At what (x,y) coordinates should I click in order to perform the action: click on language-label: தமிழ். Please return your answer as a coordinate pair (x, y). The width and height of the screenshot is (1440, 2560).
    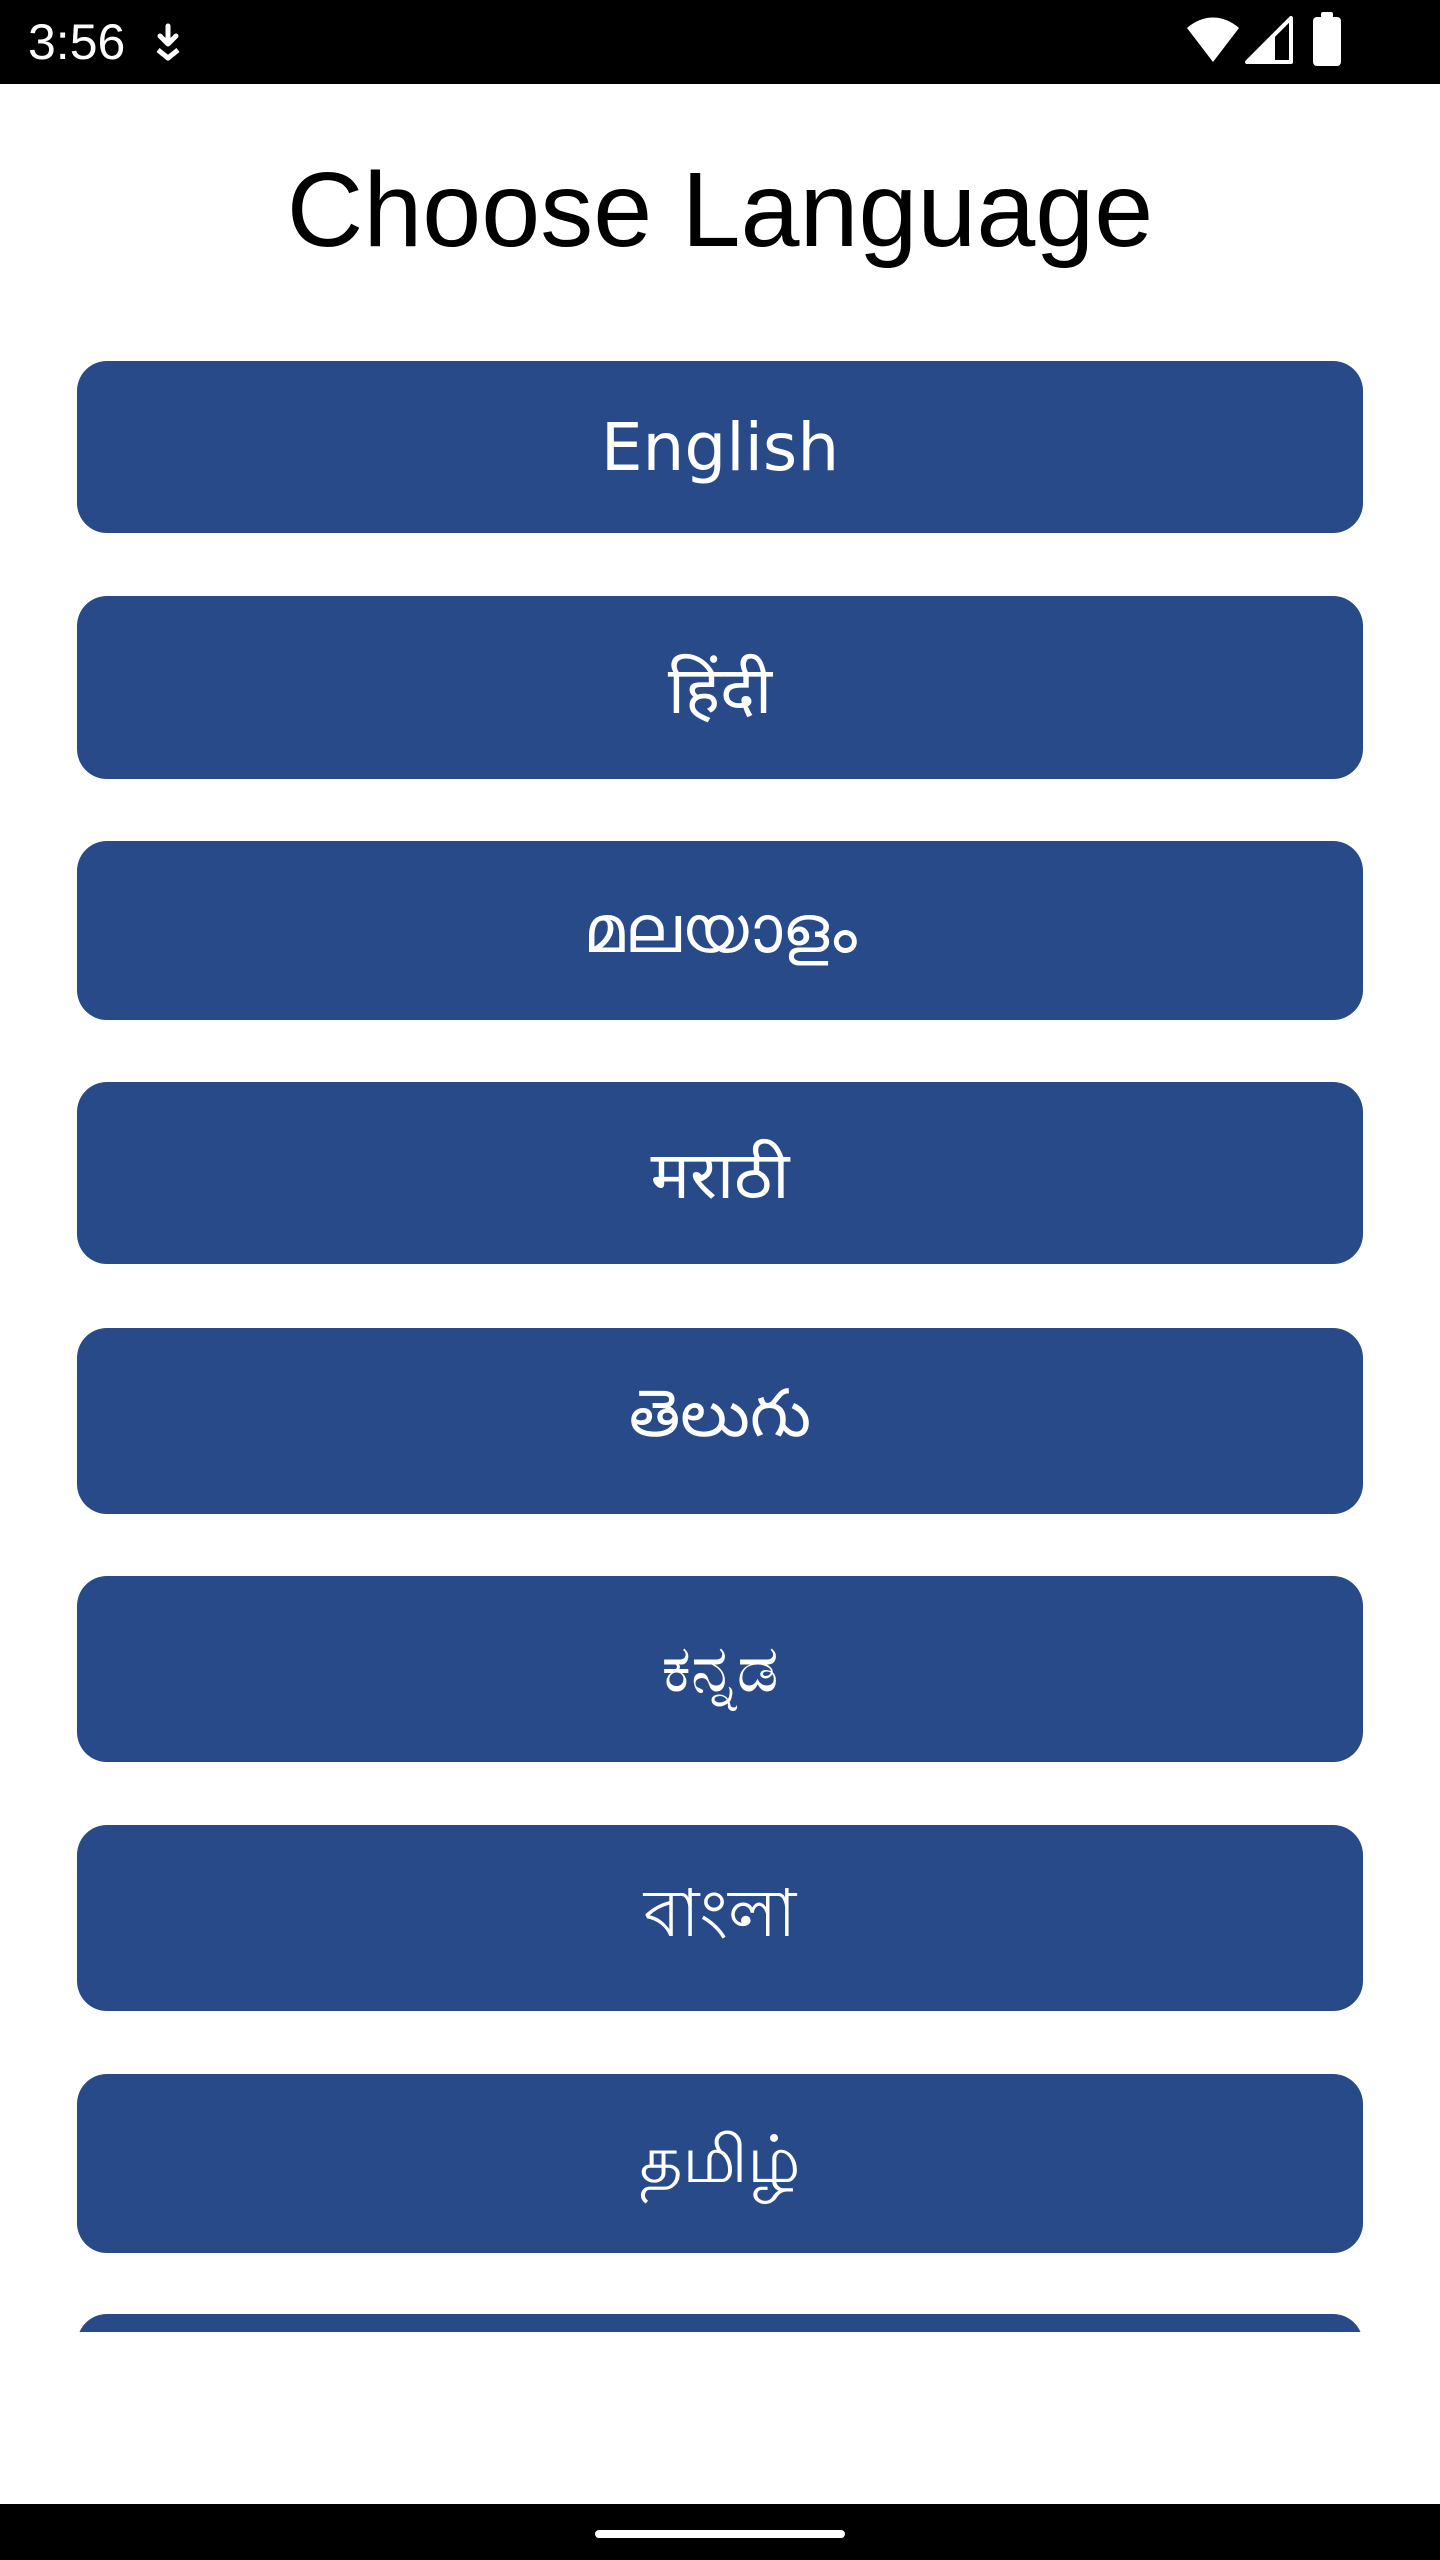
    Looking at the image, I should click on (720, 2159).